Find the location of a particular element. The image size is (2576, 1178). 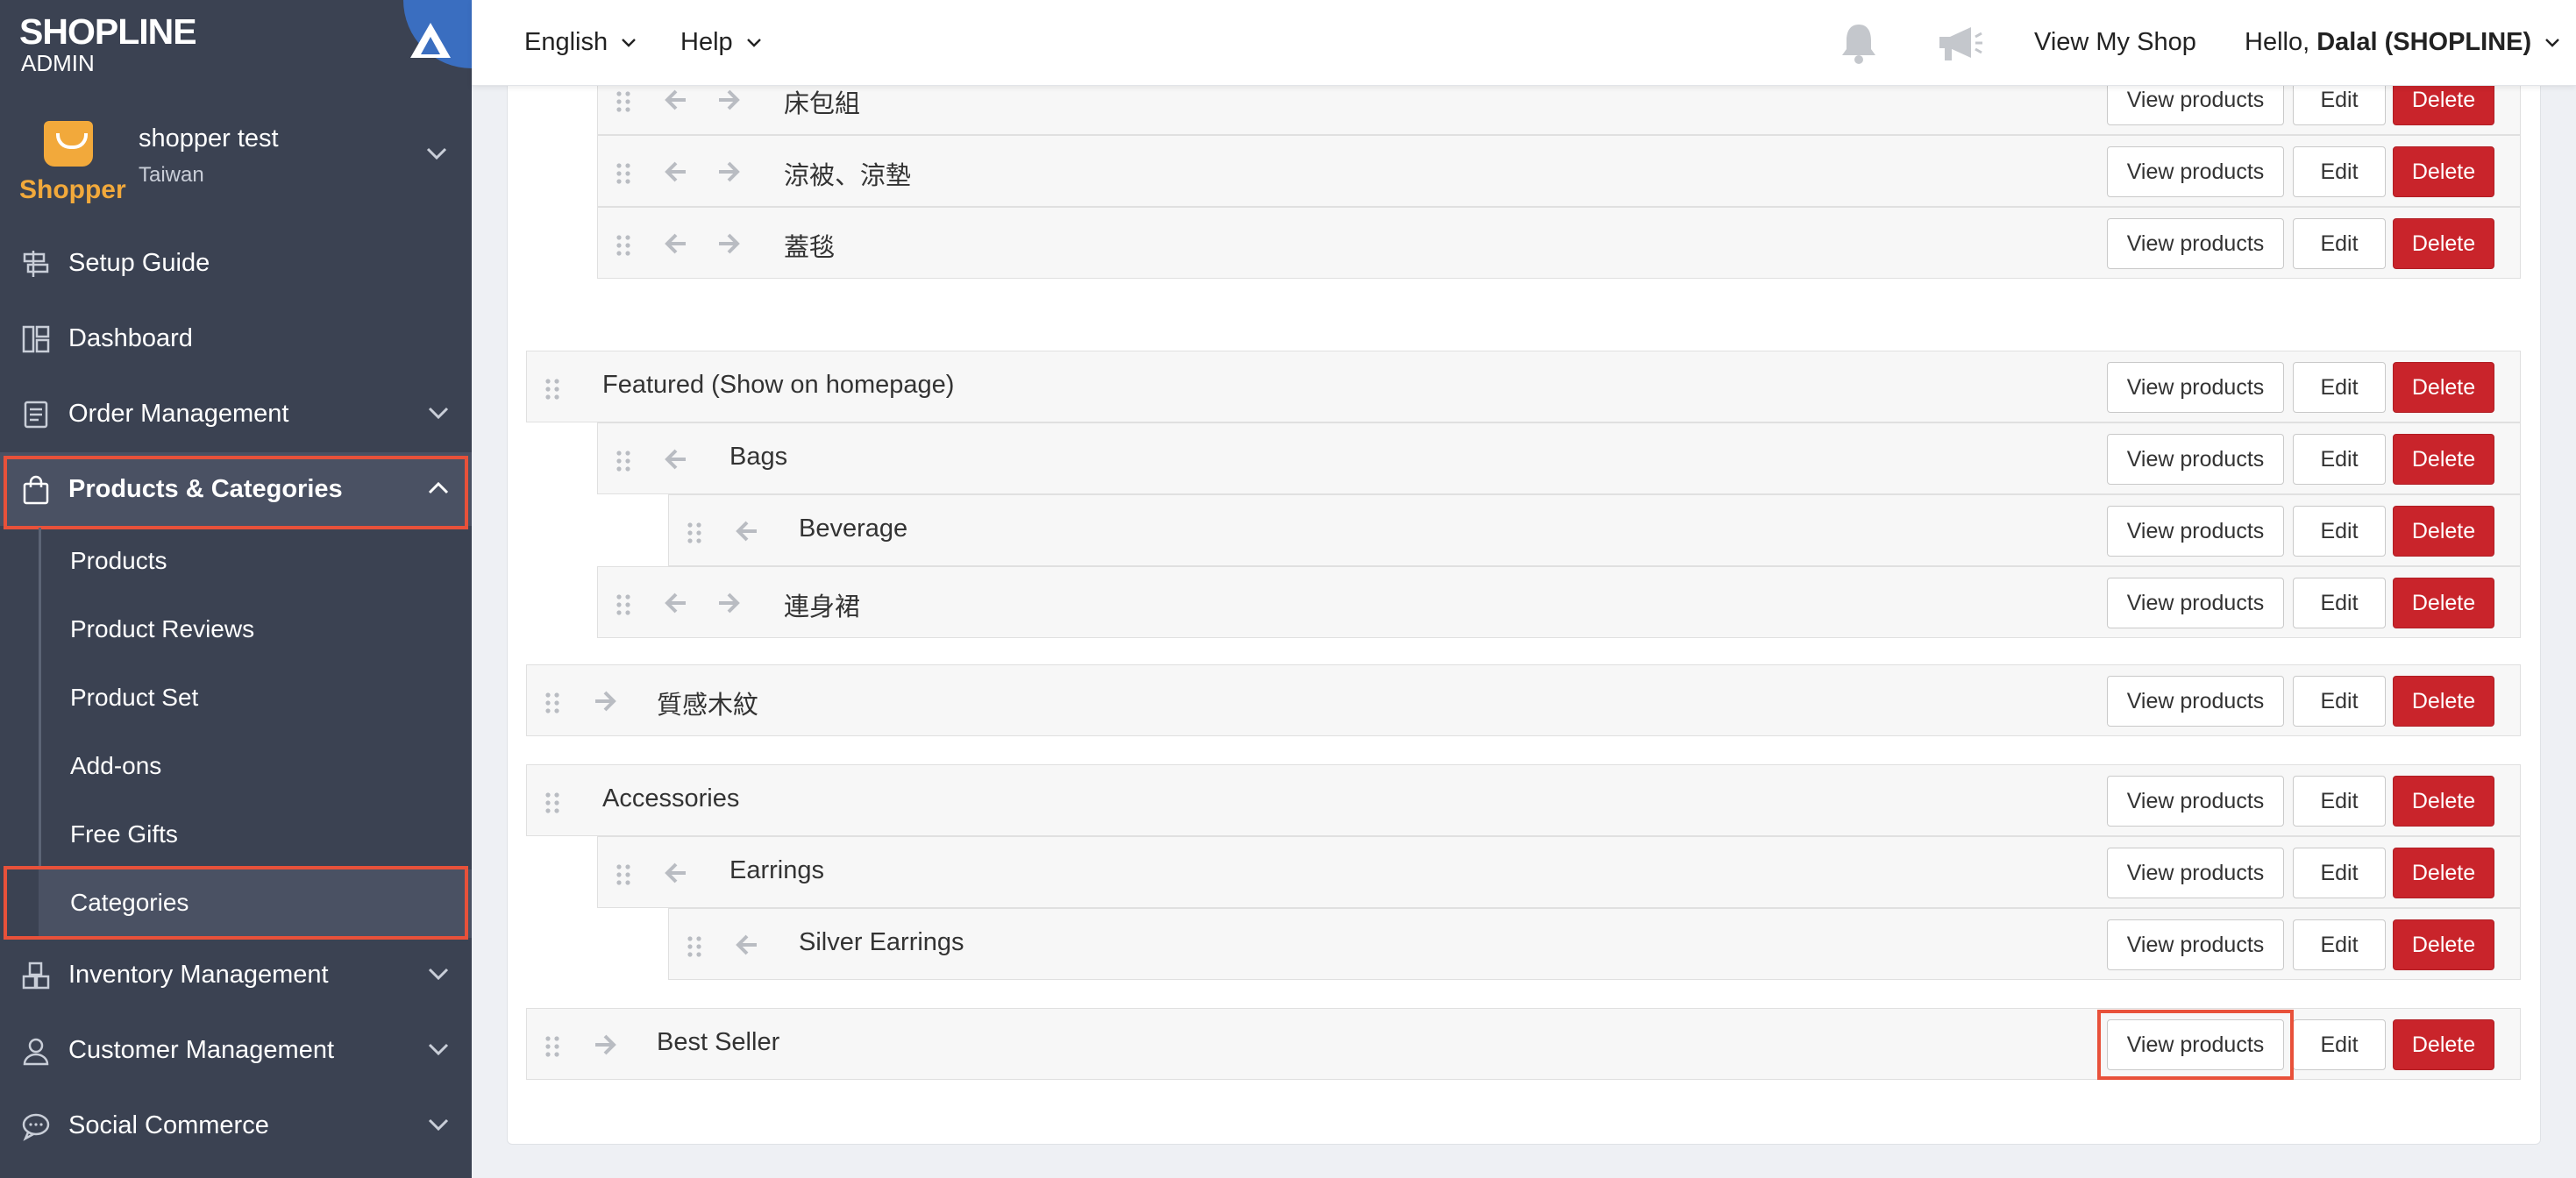

category-row: 涼被、涼墊 View products Edit Delete is located at coordinates (1559, 171).